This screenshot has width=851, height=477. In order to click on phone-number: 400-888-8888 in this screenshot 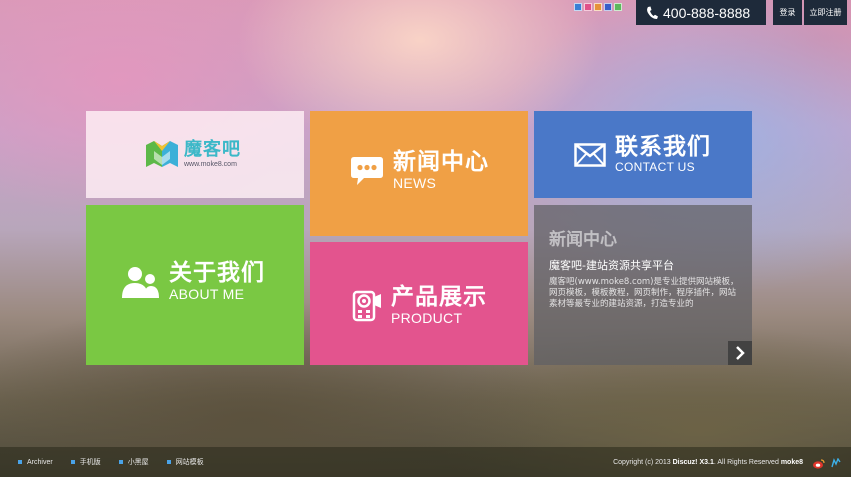, I will do `click(707, 12)`.